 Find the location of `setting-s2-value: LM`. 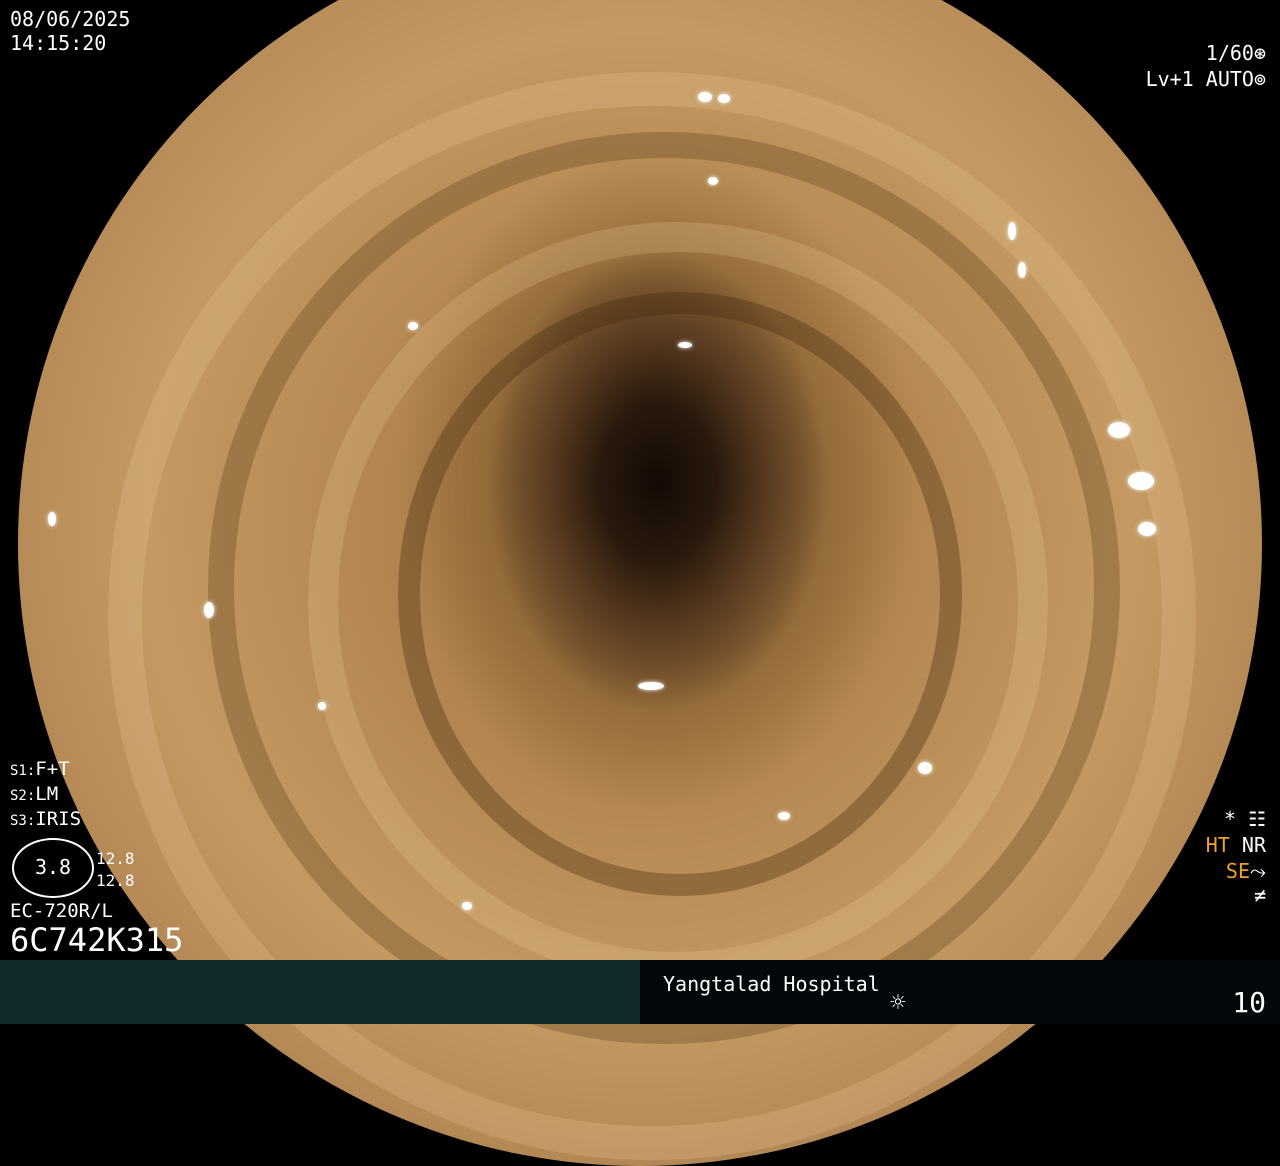

setting-s2-value: LM is located at coordinates (47, 794).